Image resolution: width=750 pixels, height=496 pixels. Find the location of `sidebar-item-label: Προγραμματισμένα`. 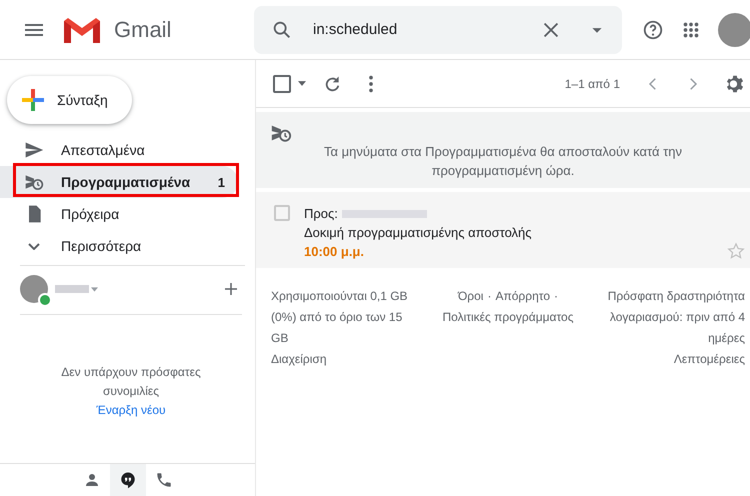

sidebar-item-label: Προγραμματισμένα is located at coordinates (125, 182).